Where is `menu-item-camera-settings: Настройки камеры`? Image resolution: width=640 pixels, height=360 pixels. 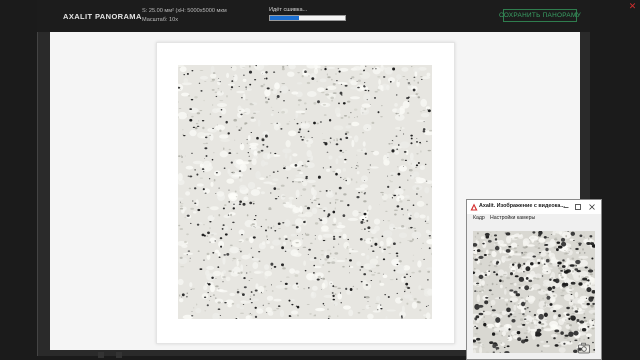 menu-item-camera-settings: Настройки камеры is located at coordinates (512, 218).